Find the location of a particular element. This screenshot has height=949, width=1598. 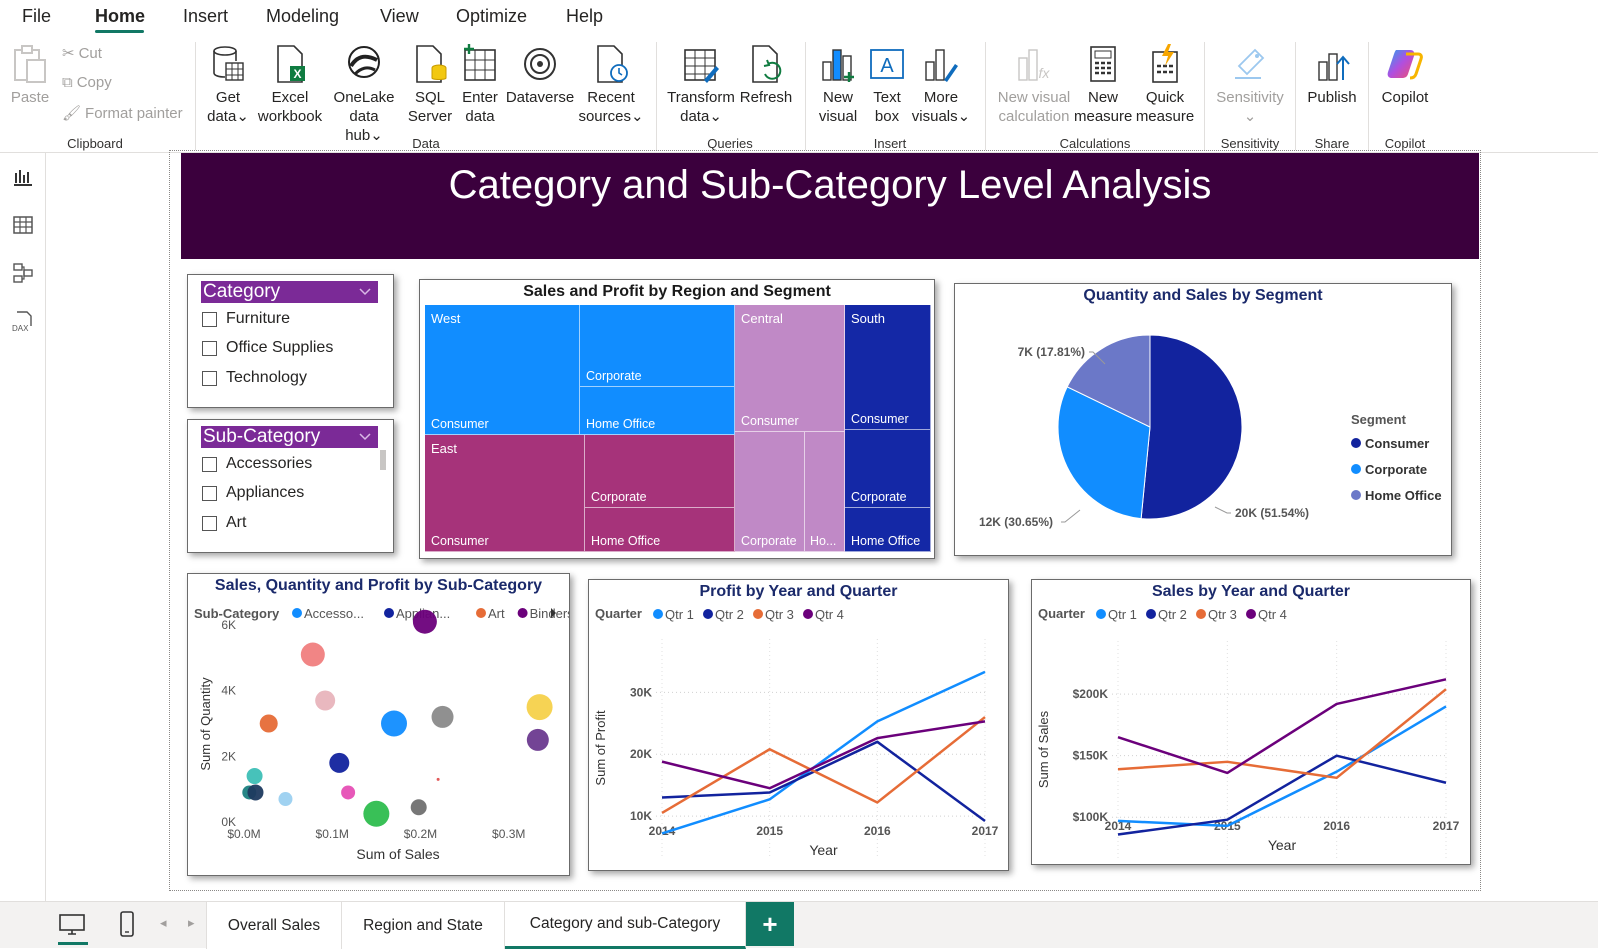

treemap-tile-south-consumer: South Consumer is located at coordinates (888, 367).